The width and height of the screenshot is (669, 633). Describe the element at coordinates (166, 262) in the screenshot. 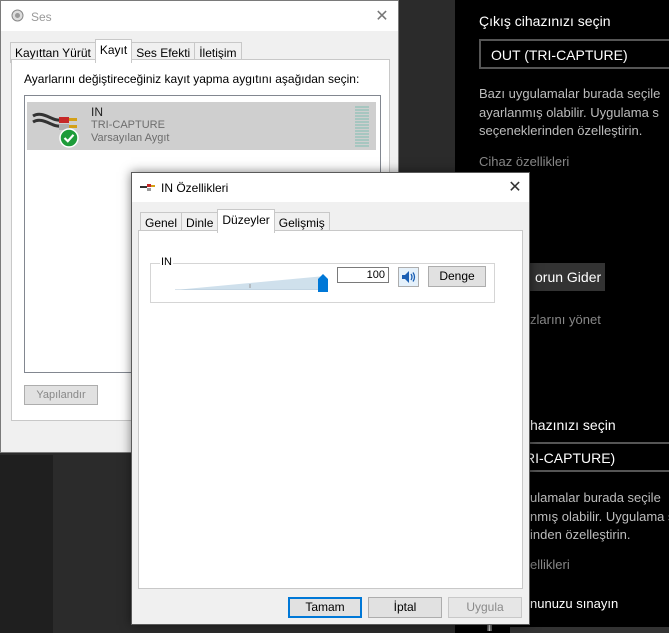

I see `level-group-label: IN` at that location.